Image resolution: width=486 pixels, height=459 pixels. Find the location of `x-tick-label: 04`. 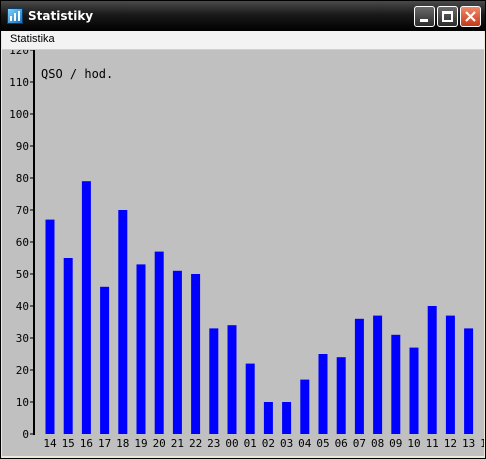

x-tick-label: 04 is located at coordinates (305, 443).